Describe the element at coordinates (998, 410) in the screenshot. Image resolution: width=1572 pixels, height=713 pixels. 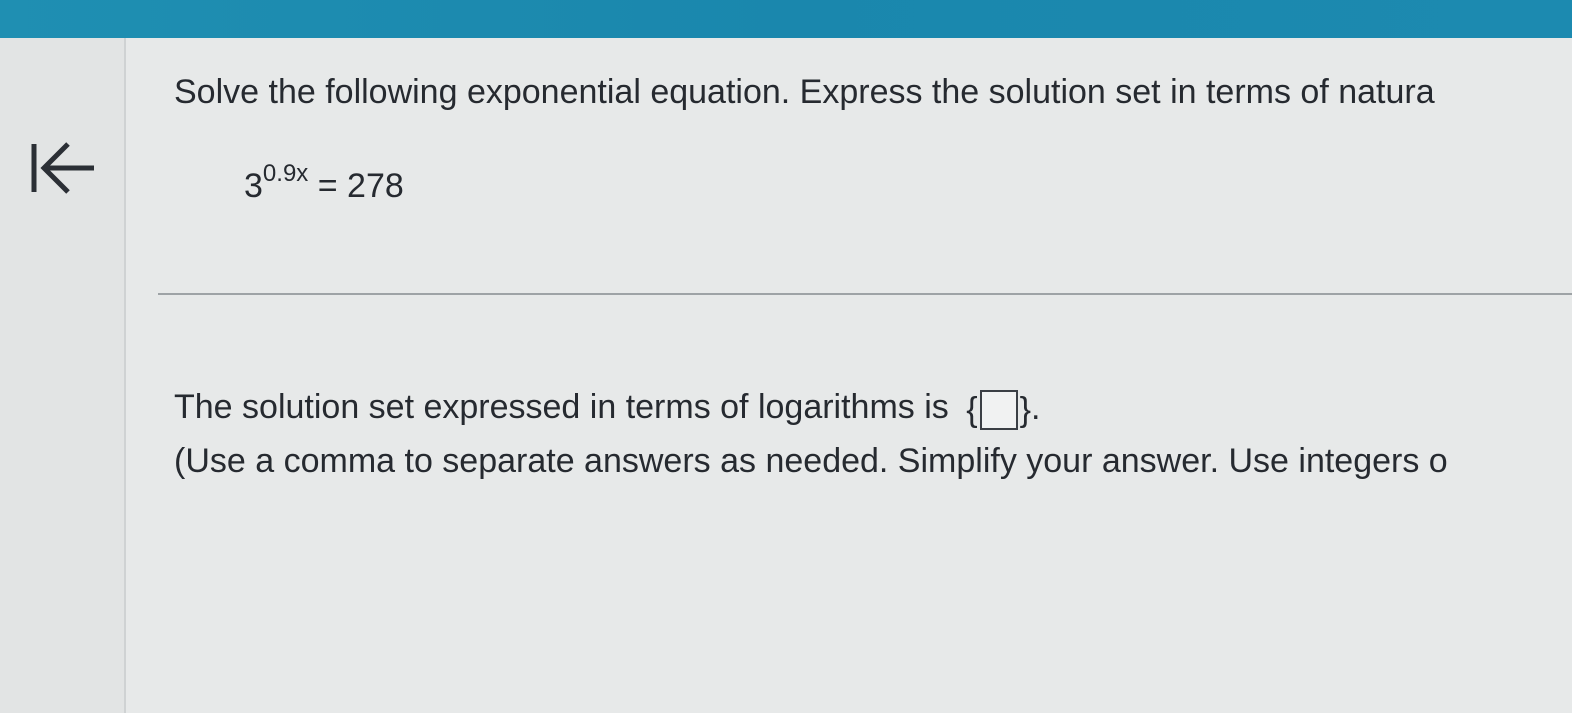
I see `answer-input` at that location.